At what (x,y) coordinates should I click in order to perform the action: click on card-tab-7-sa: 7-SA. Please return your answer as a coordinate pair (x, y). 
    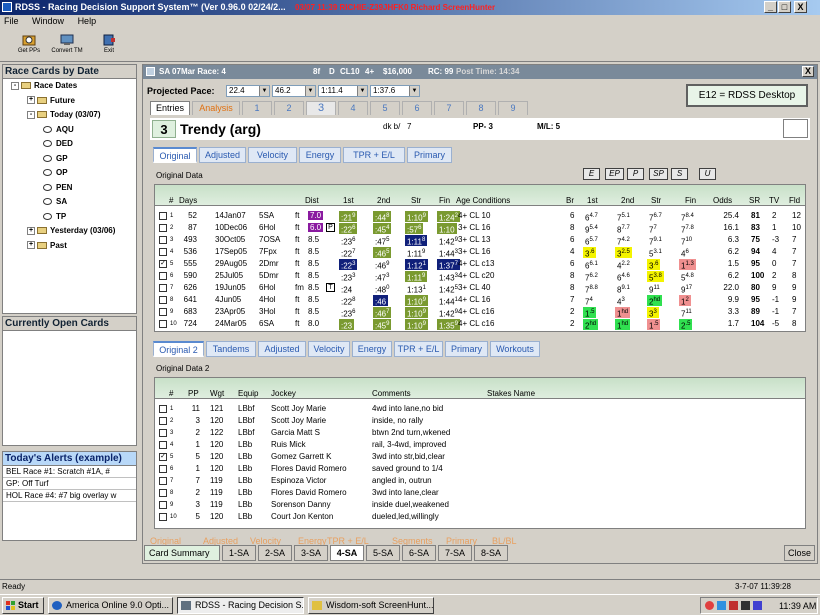
    Looking at the image, I should click on (455, 553).